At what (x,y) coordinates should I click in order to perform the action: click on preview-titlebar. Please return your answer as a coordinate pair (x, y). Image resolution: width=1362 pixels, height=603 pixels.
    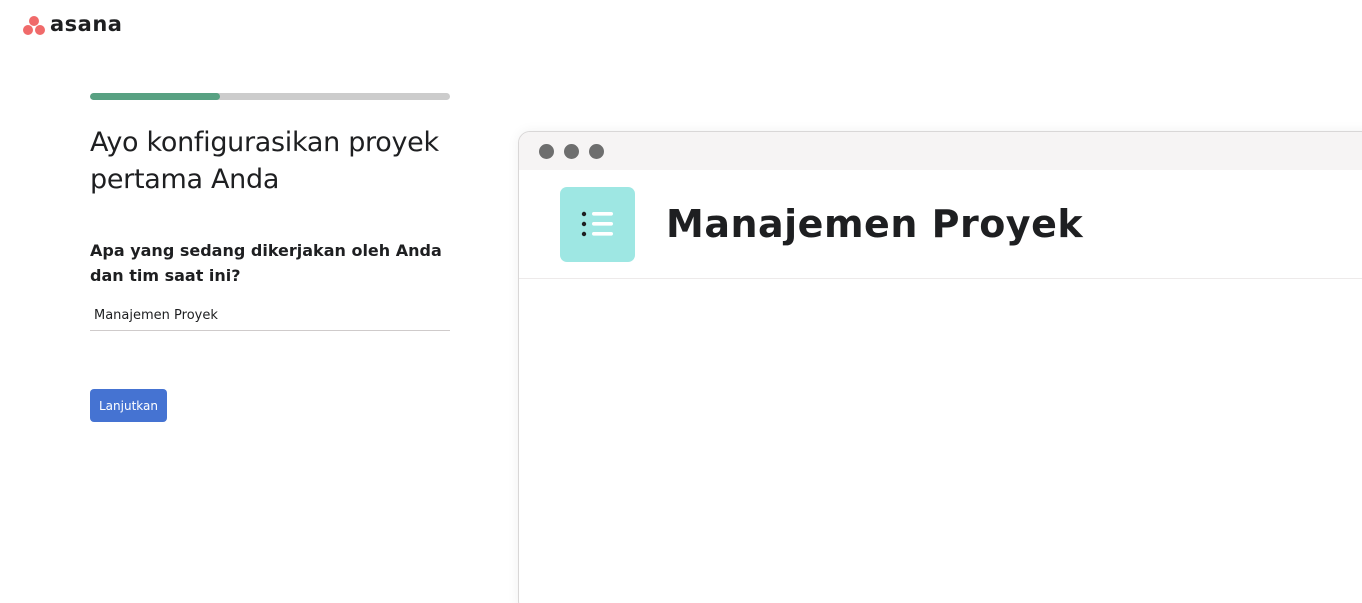
    Looking at the image, I should click on (940, 151).